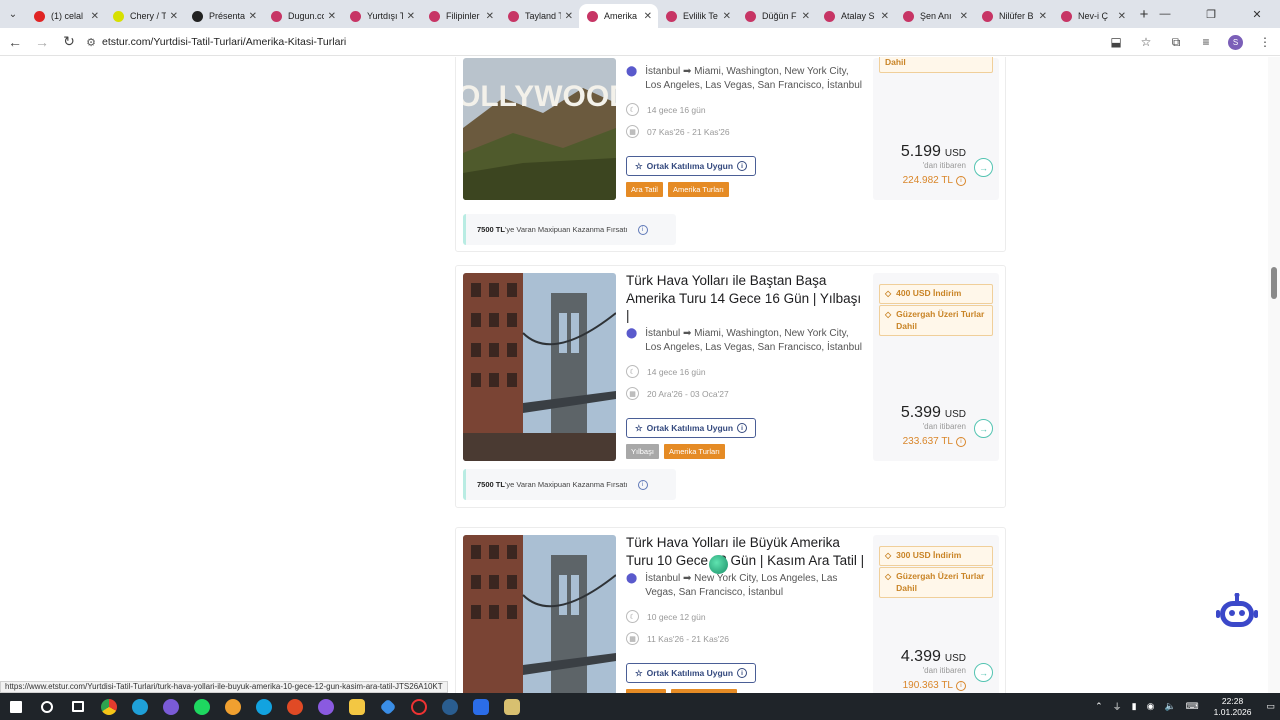  I want to click on browser-tab: Filipinler ✕, so click(460, 16).